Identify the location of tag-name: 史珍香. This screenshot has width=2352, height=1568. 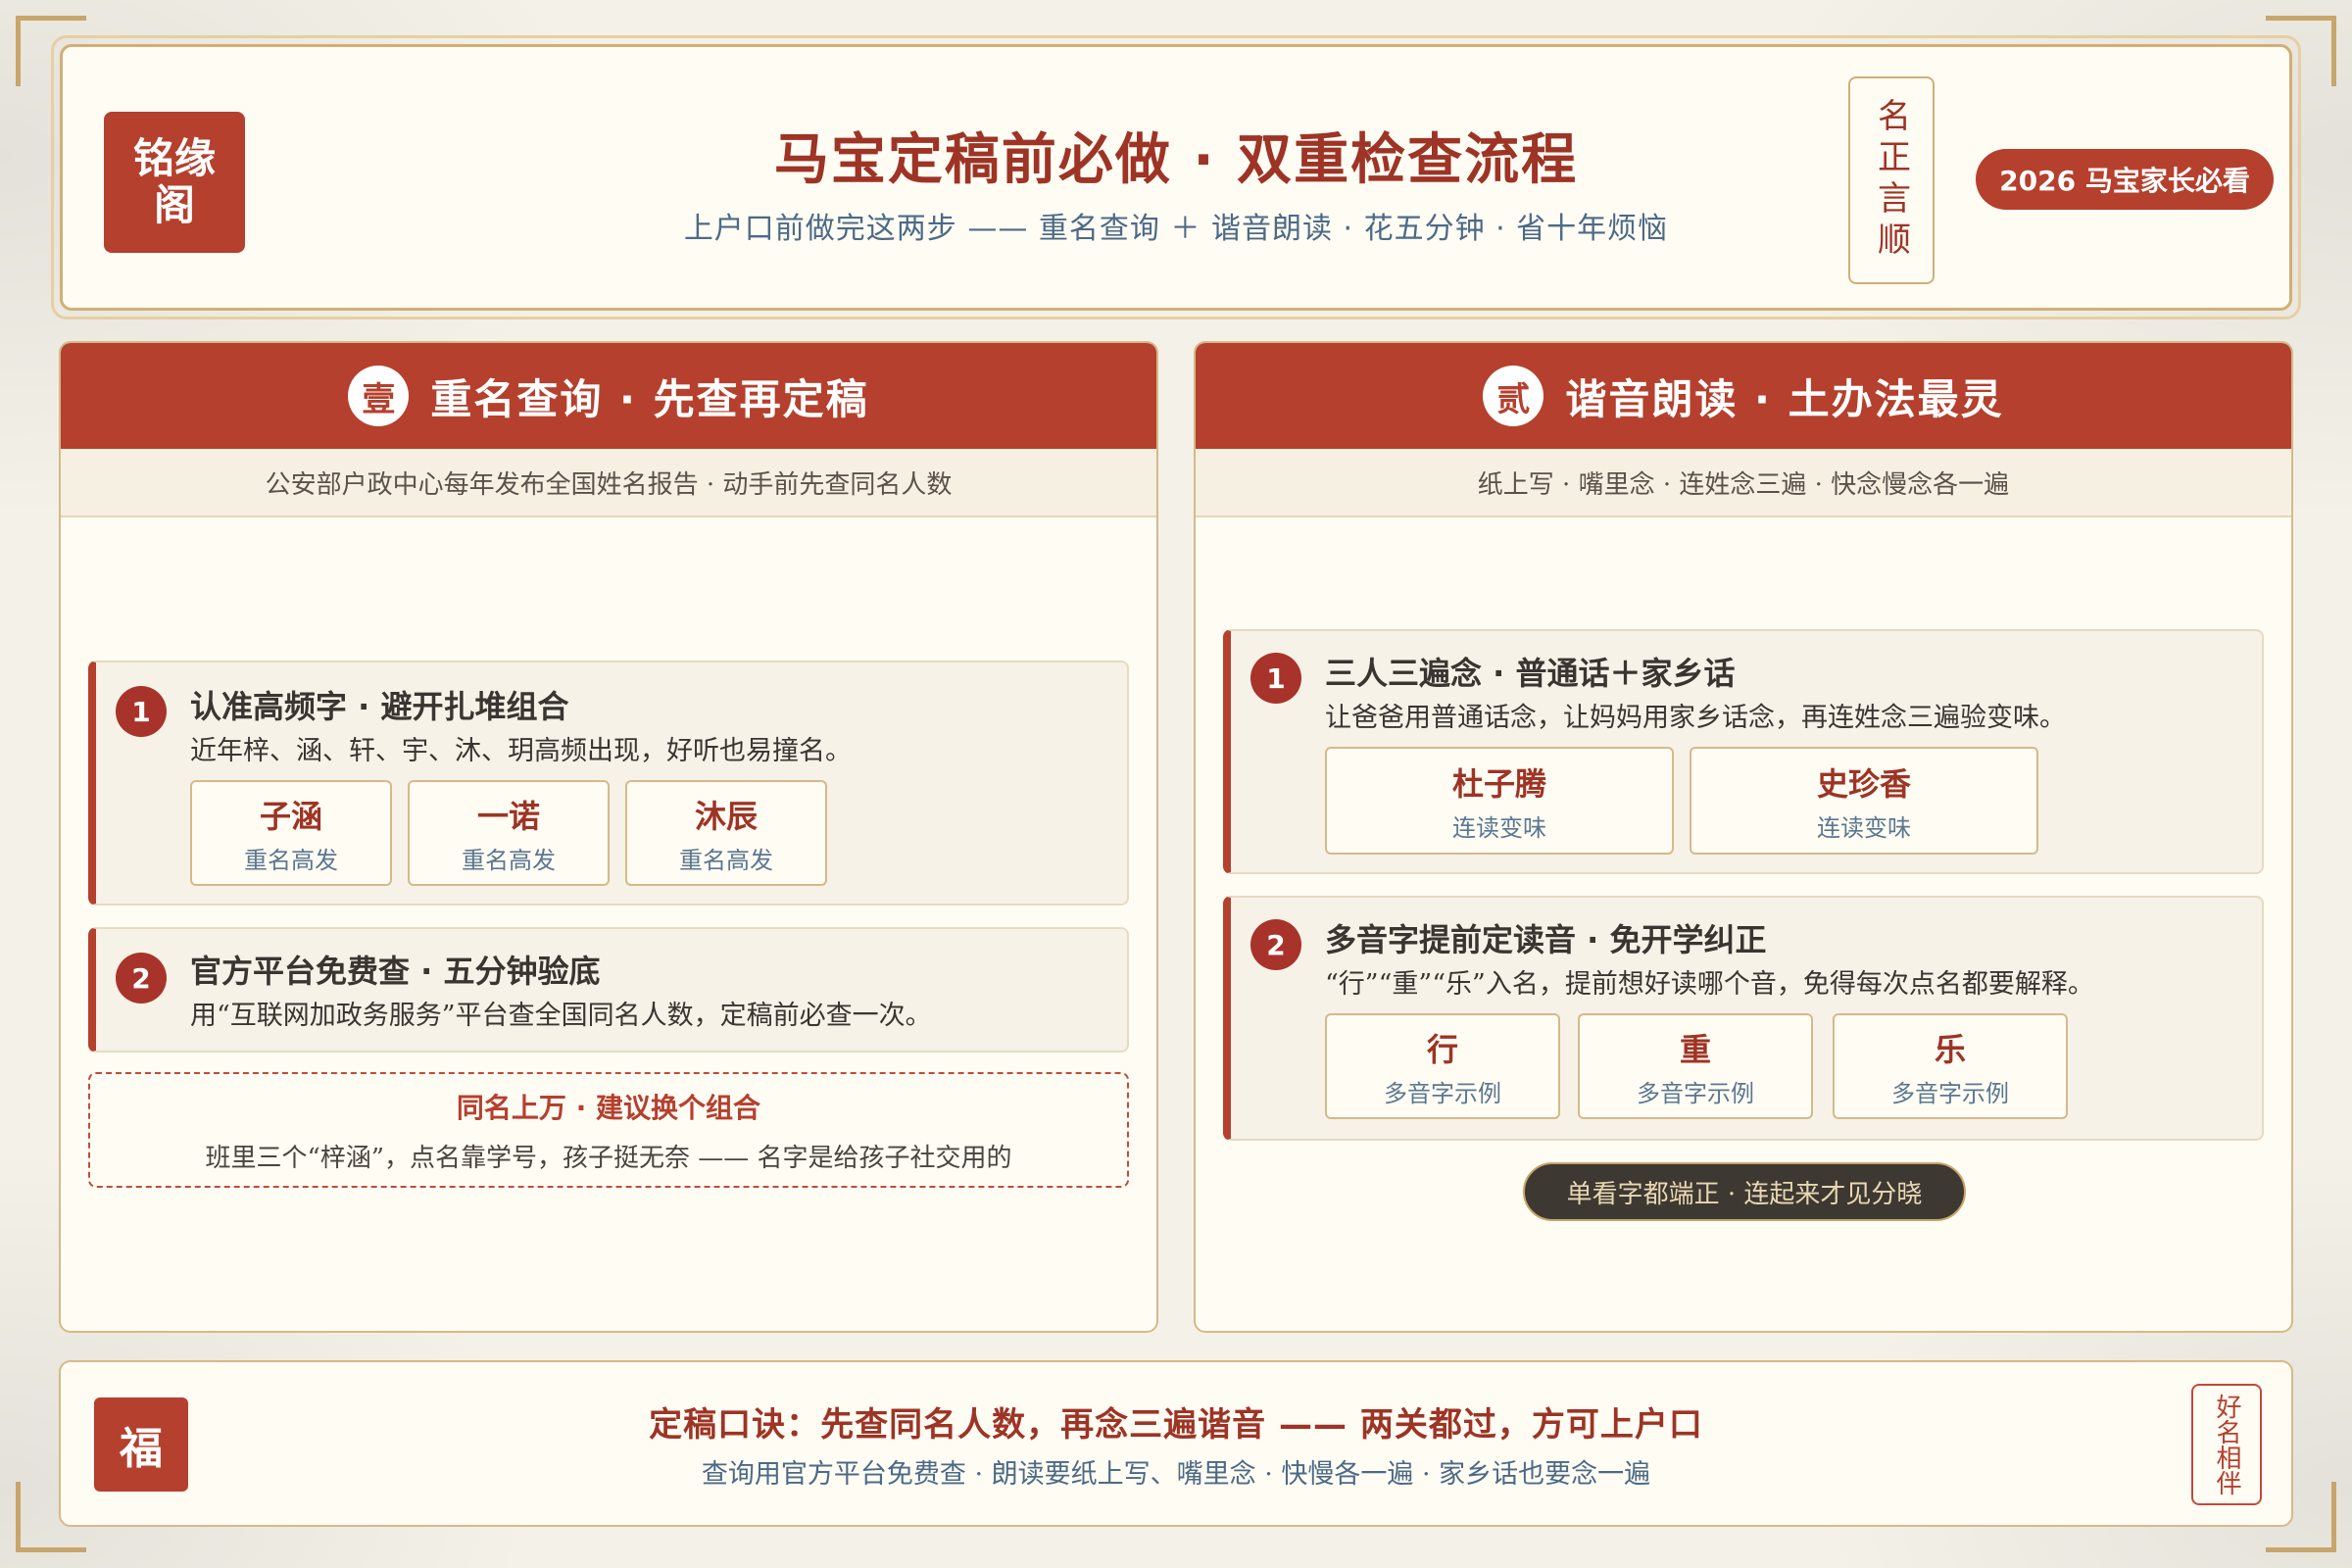
(1863, 783).